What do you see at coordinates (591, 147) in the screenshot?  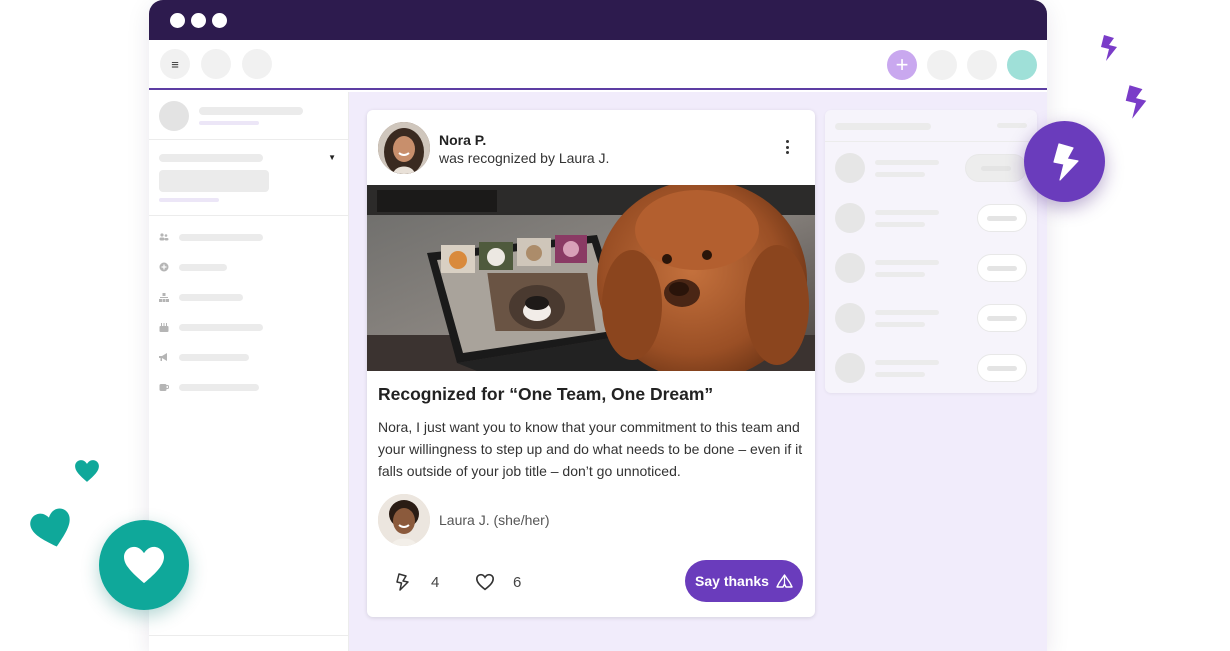 I see `post-header: Nora P. was recognized by Laura J.` at bounding box center [591, 147].